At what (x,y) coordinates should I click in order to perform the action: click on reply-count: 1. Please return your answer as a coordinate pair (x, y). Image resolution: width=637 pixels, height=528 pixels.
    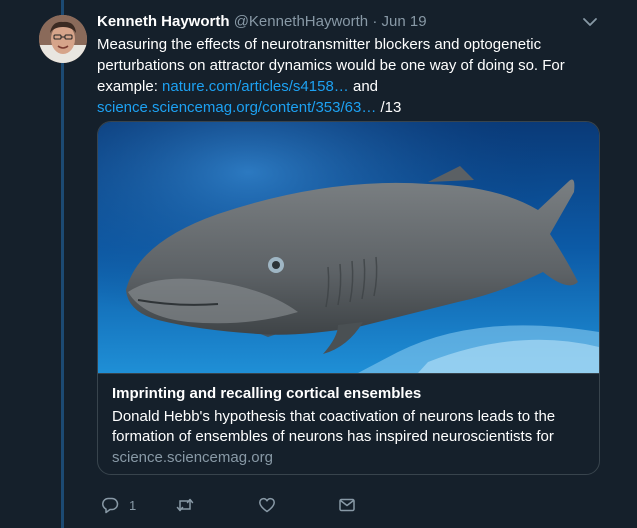
    Looking at the image, I should click on (133, 505).